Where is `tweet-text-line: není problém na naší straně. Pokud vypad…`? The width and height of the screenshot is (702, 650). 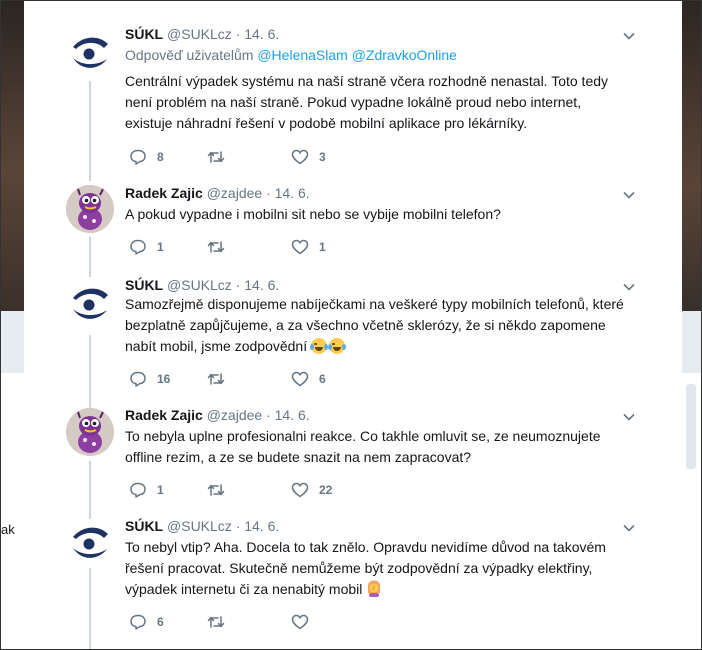
tweet-text-line: není problém na naší straně. Pokud vypad… is located at coordinates (353, 102).